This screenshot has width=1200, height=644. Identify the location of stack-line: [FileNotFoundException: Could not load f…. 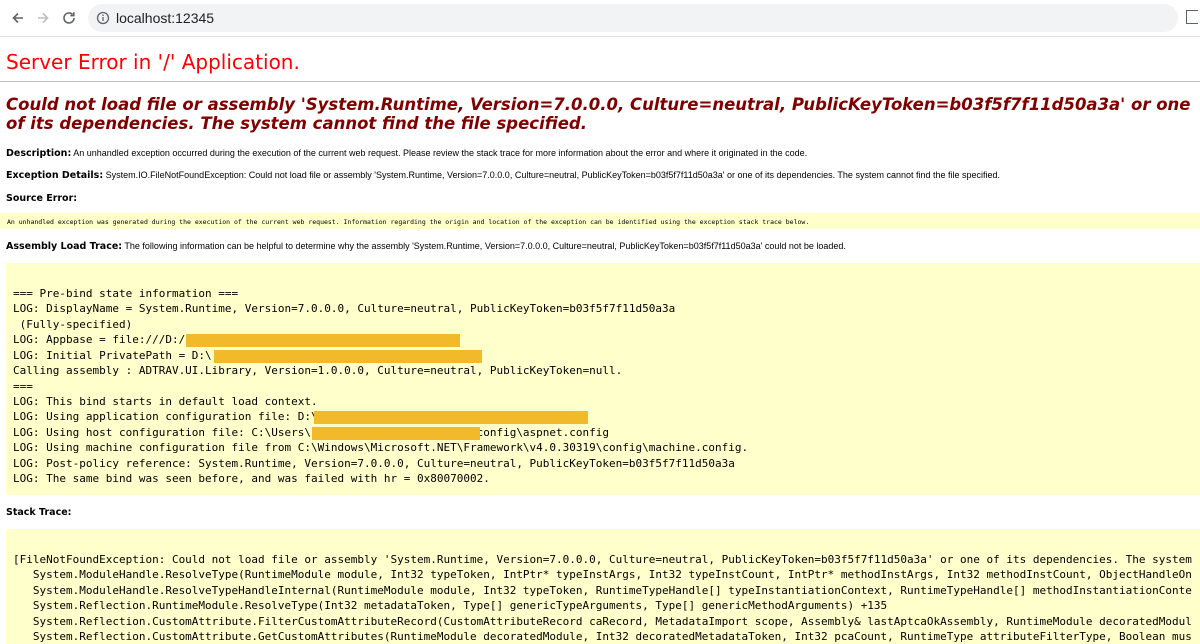
(602, 559).